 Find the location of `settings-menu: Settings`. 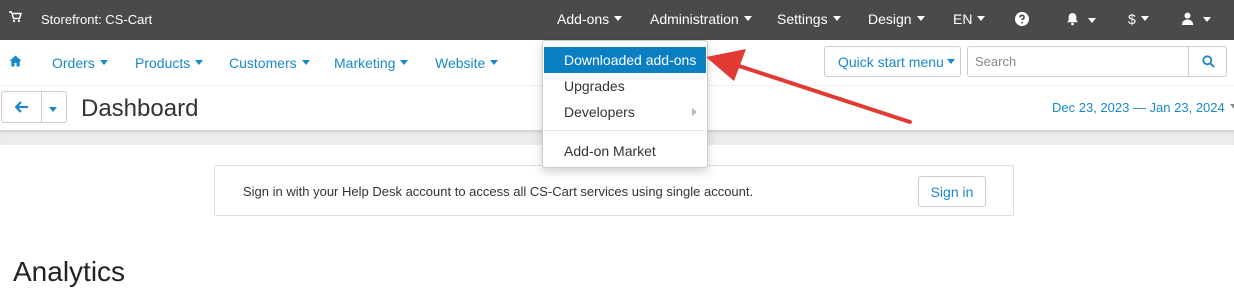

settings-menu: Settings is located at coordinates (809, 19).